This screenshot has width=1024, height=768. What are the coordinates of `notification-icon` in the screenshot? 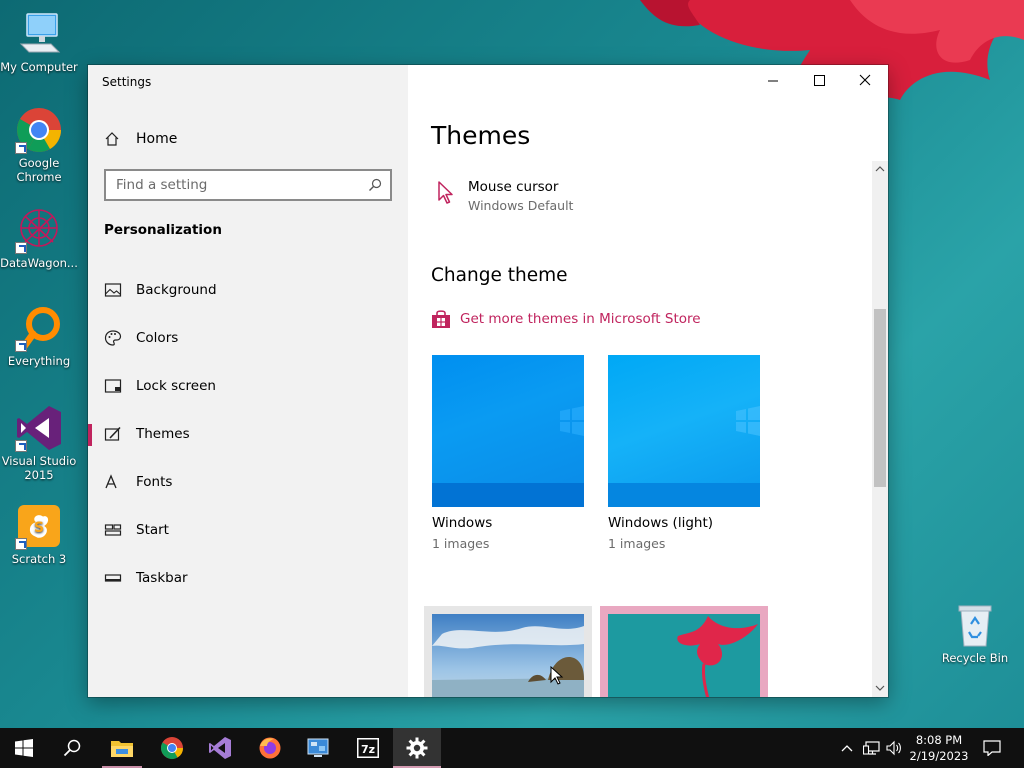 It's located at (992, 748).